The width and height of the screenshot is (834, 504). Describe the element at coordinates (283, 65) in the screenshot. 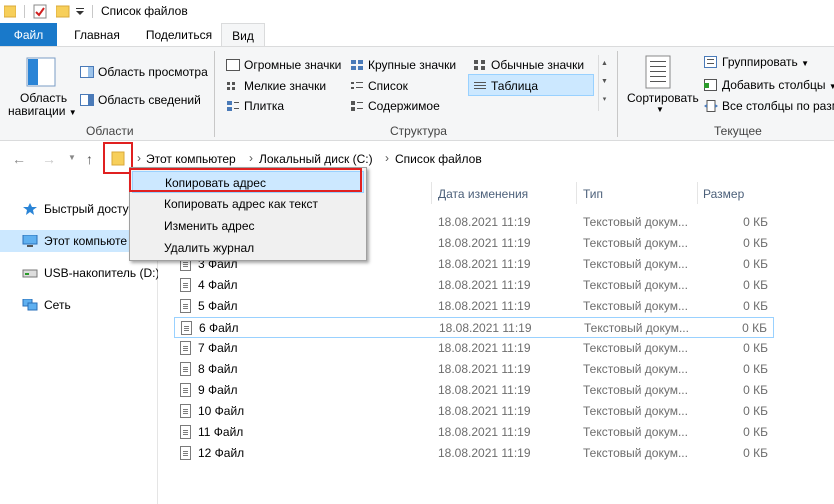

I see `huge-icons-option: Огромные значки` at that location.